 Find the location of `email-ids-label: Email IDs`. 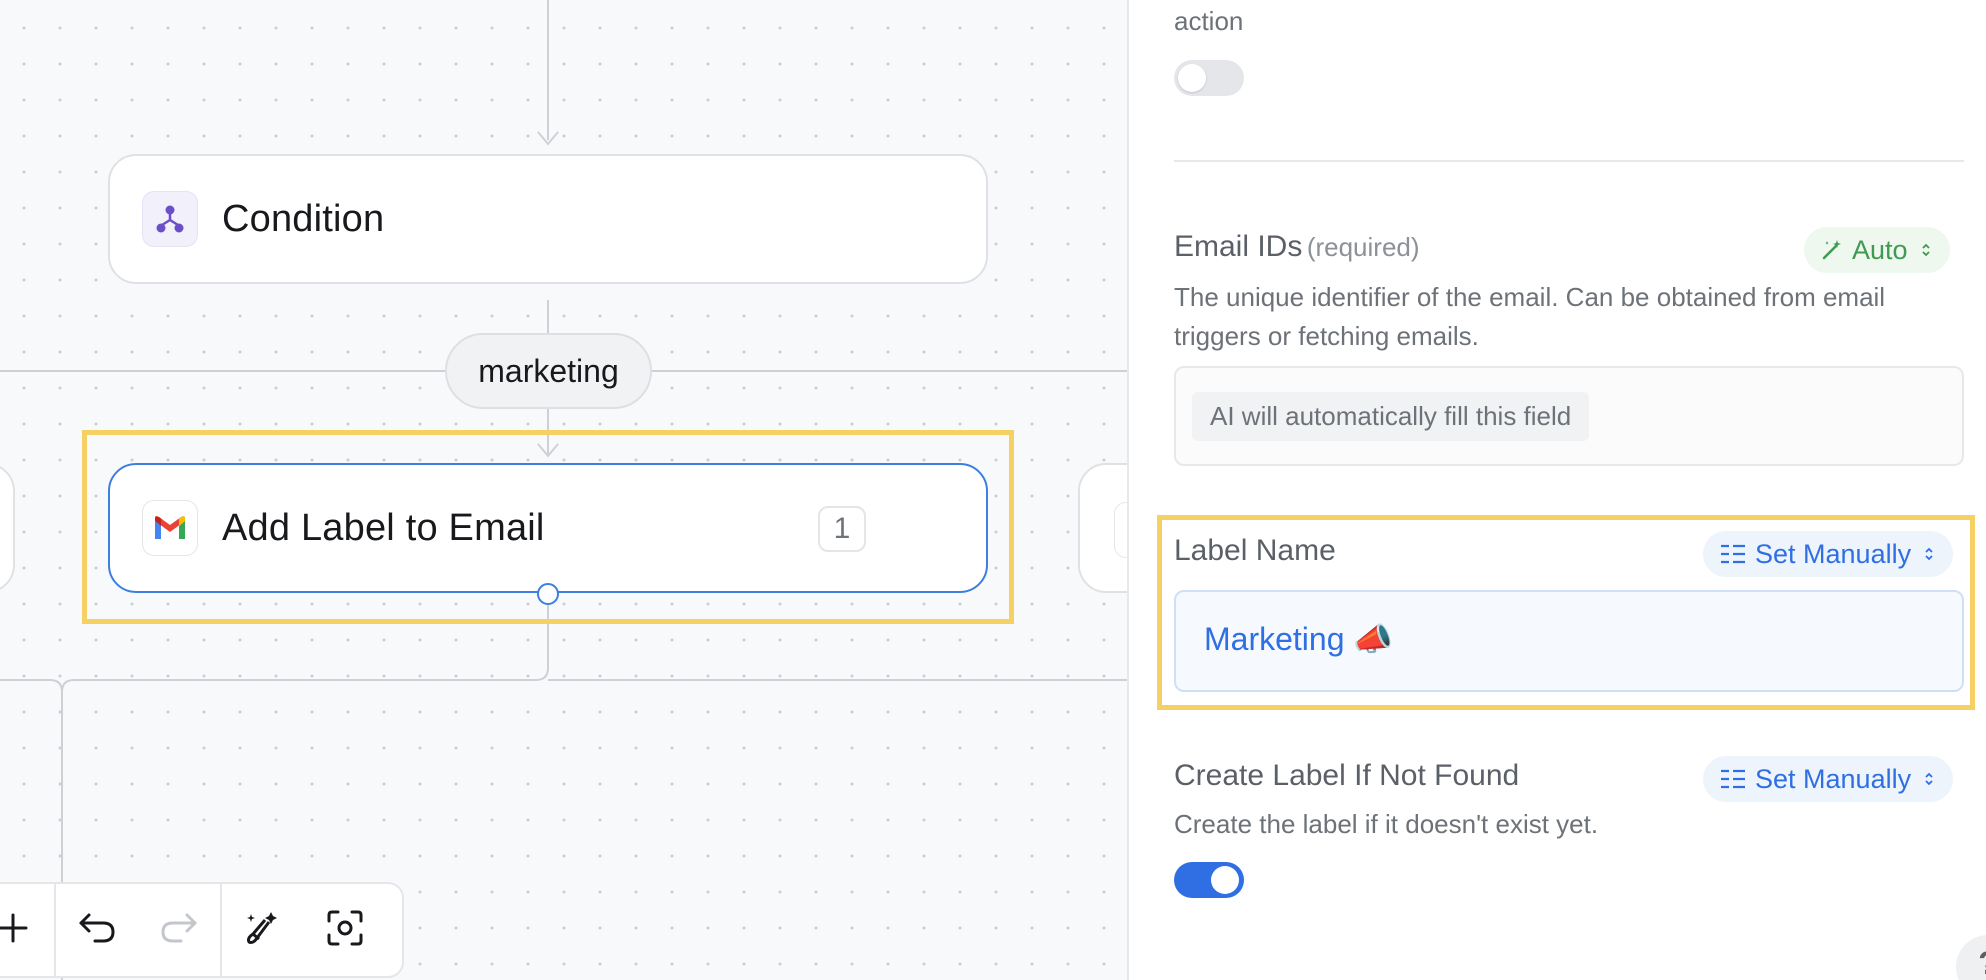

email-ids-label: Email IDs is located at coordinates (1238, 246).